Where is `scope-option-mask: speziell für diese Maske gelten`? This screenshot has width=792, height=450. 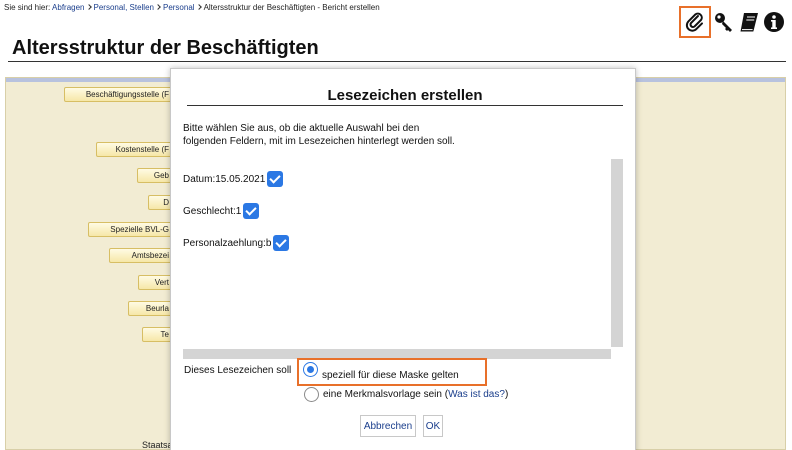
scope-option-mask: speziell für diese Maske gelten is located at coordinates (392, 372).